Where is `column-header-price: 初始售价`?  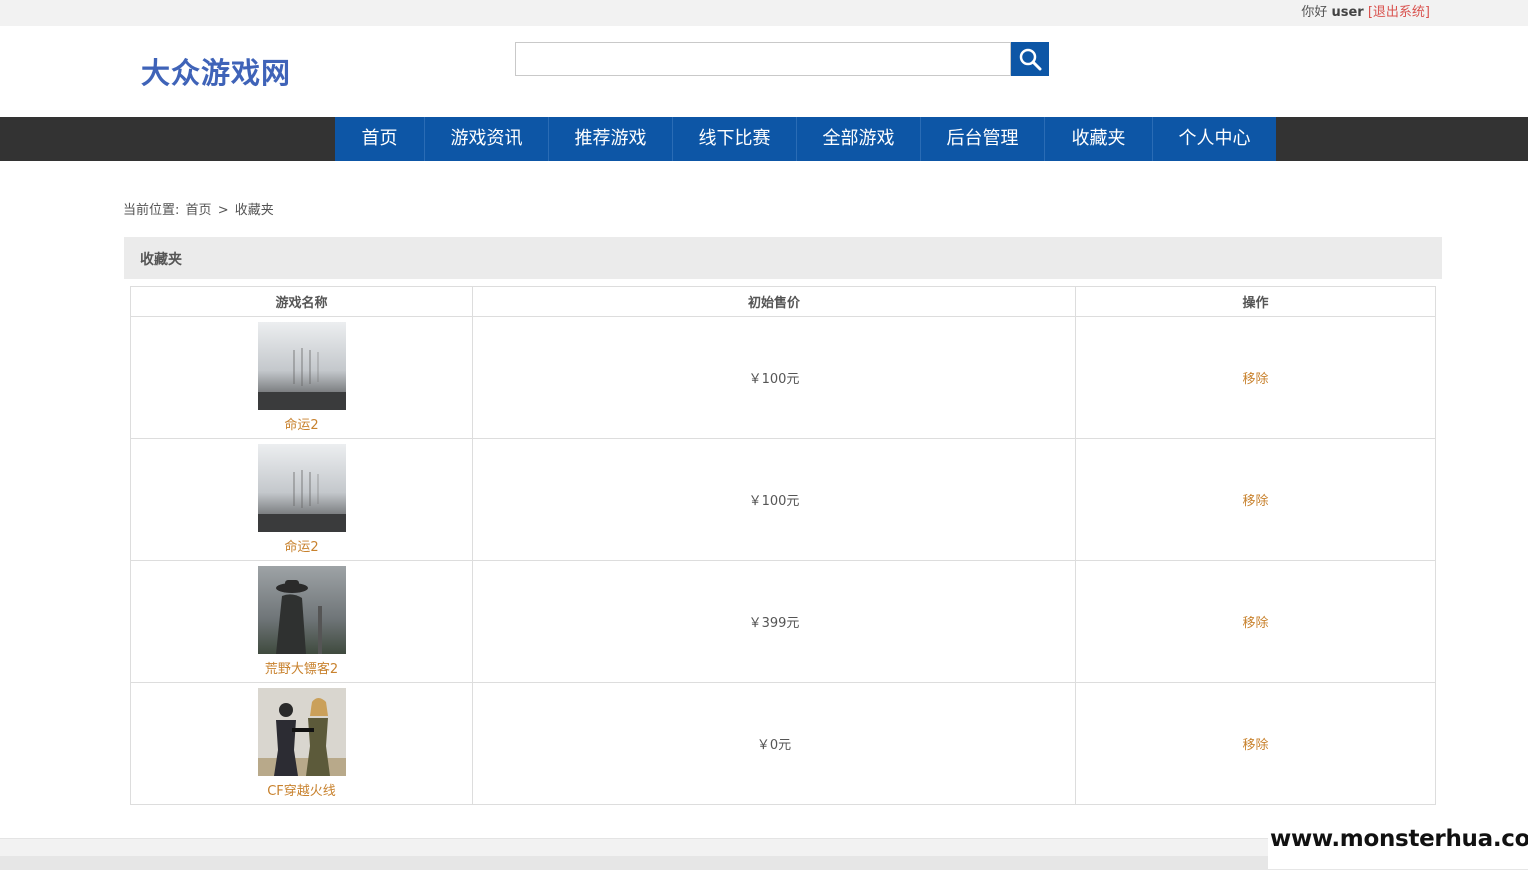
column-header-price: 初始售价 is located at coordinates (774, 301).